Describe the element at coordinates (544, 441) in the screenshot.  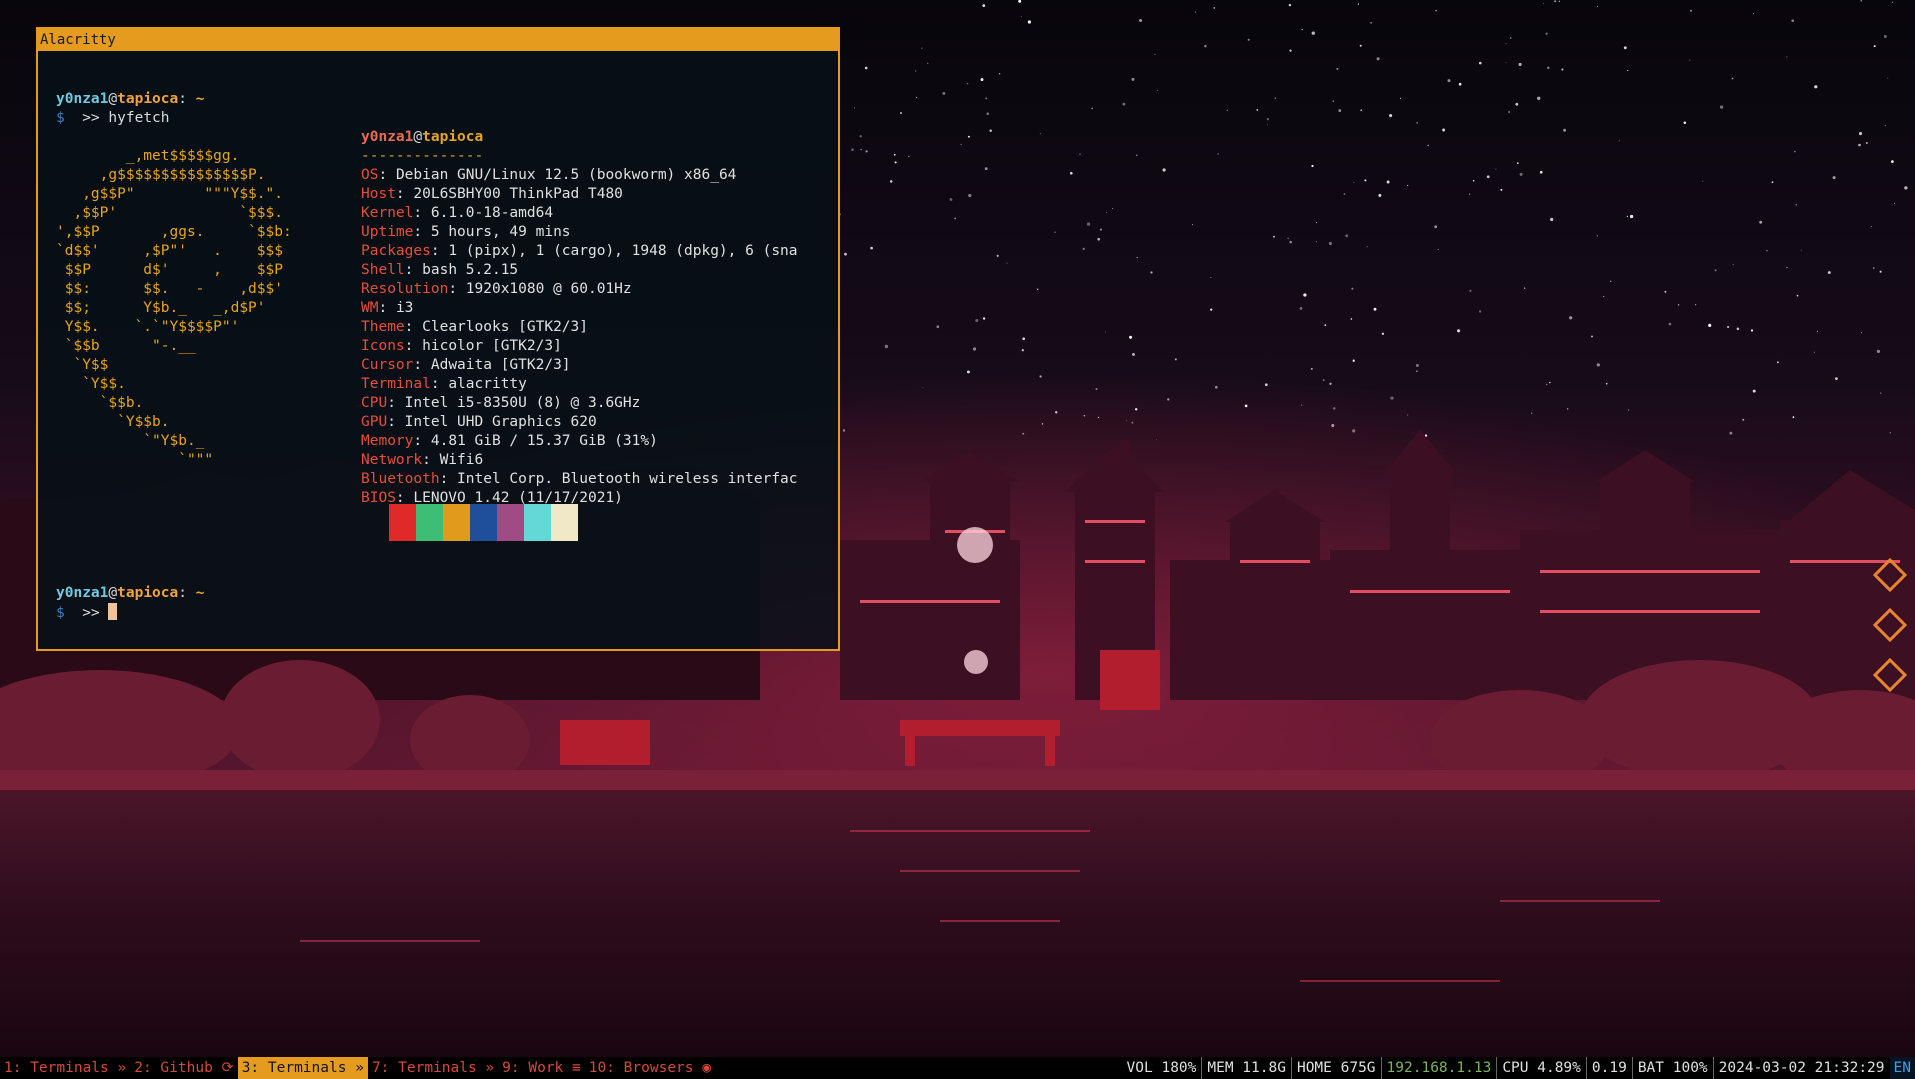
I see `info-value: 4.81 GiB / 15.37 GiB (31%)` at that location.